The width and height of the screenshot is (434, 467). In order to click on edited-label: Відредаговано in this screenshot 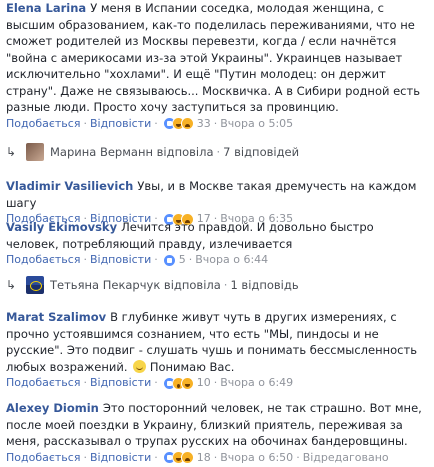, I will do `click(346, 458)`.